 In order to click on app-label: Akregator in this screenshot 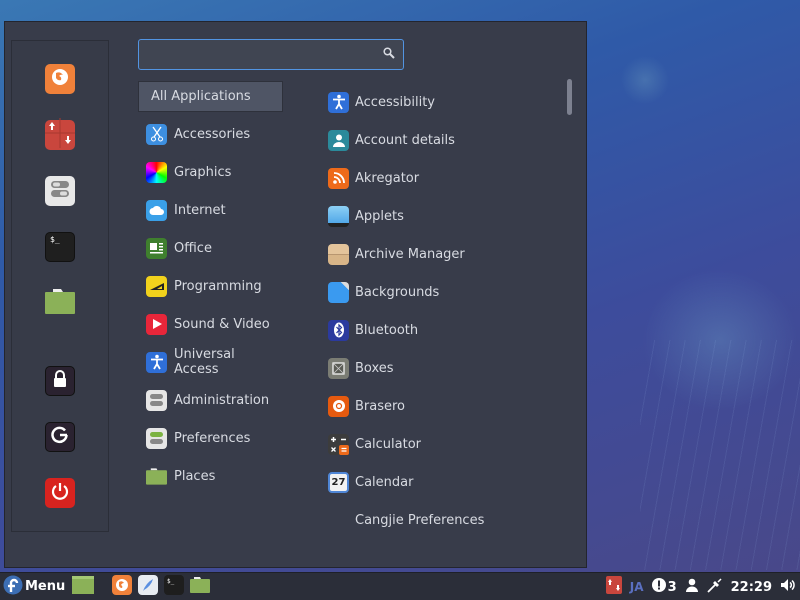, I will do `click(387, 178)`.